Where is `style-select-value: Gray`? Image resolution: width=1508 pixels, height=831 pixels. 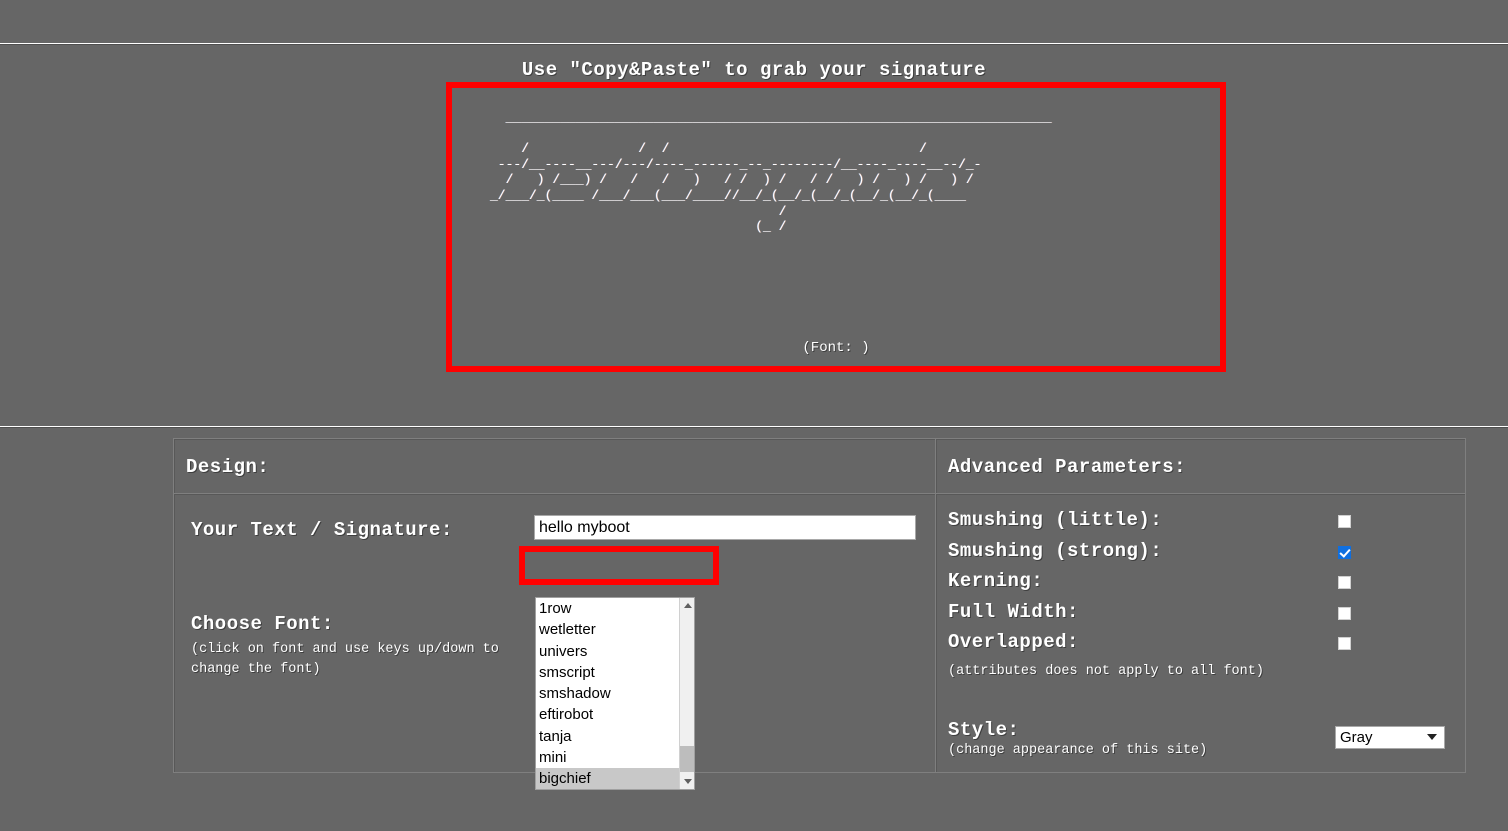
style-select-value: Gray is located at coordinates (1356, 737).